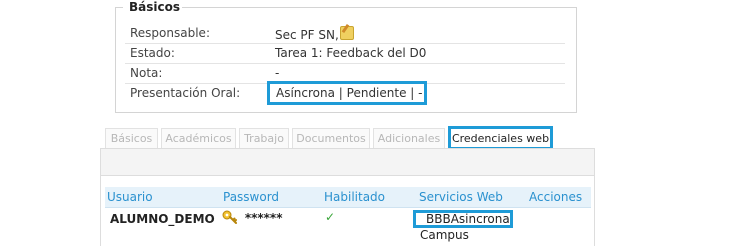 The image size is (743, 246). Describe the element at coordinates (444, 235) in the screenshot. I see `servicios-line2: Campus` at that location.